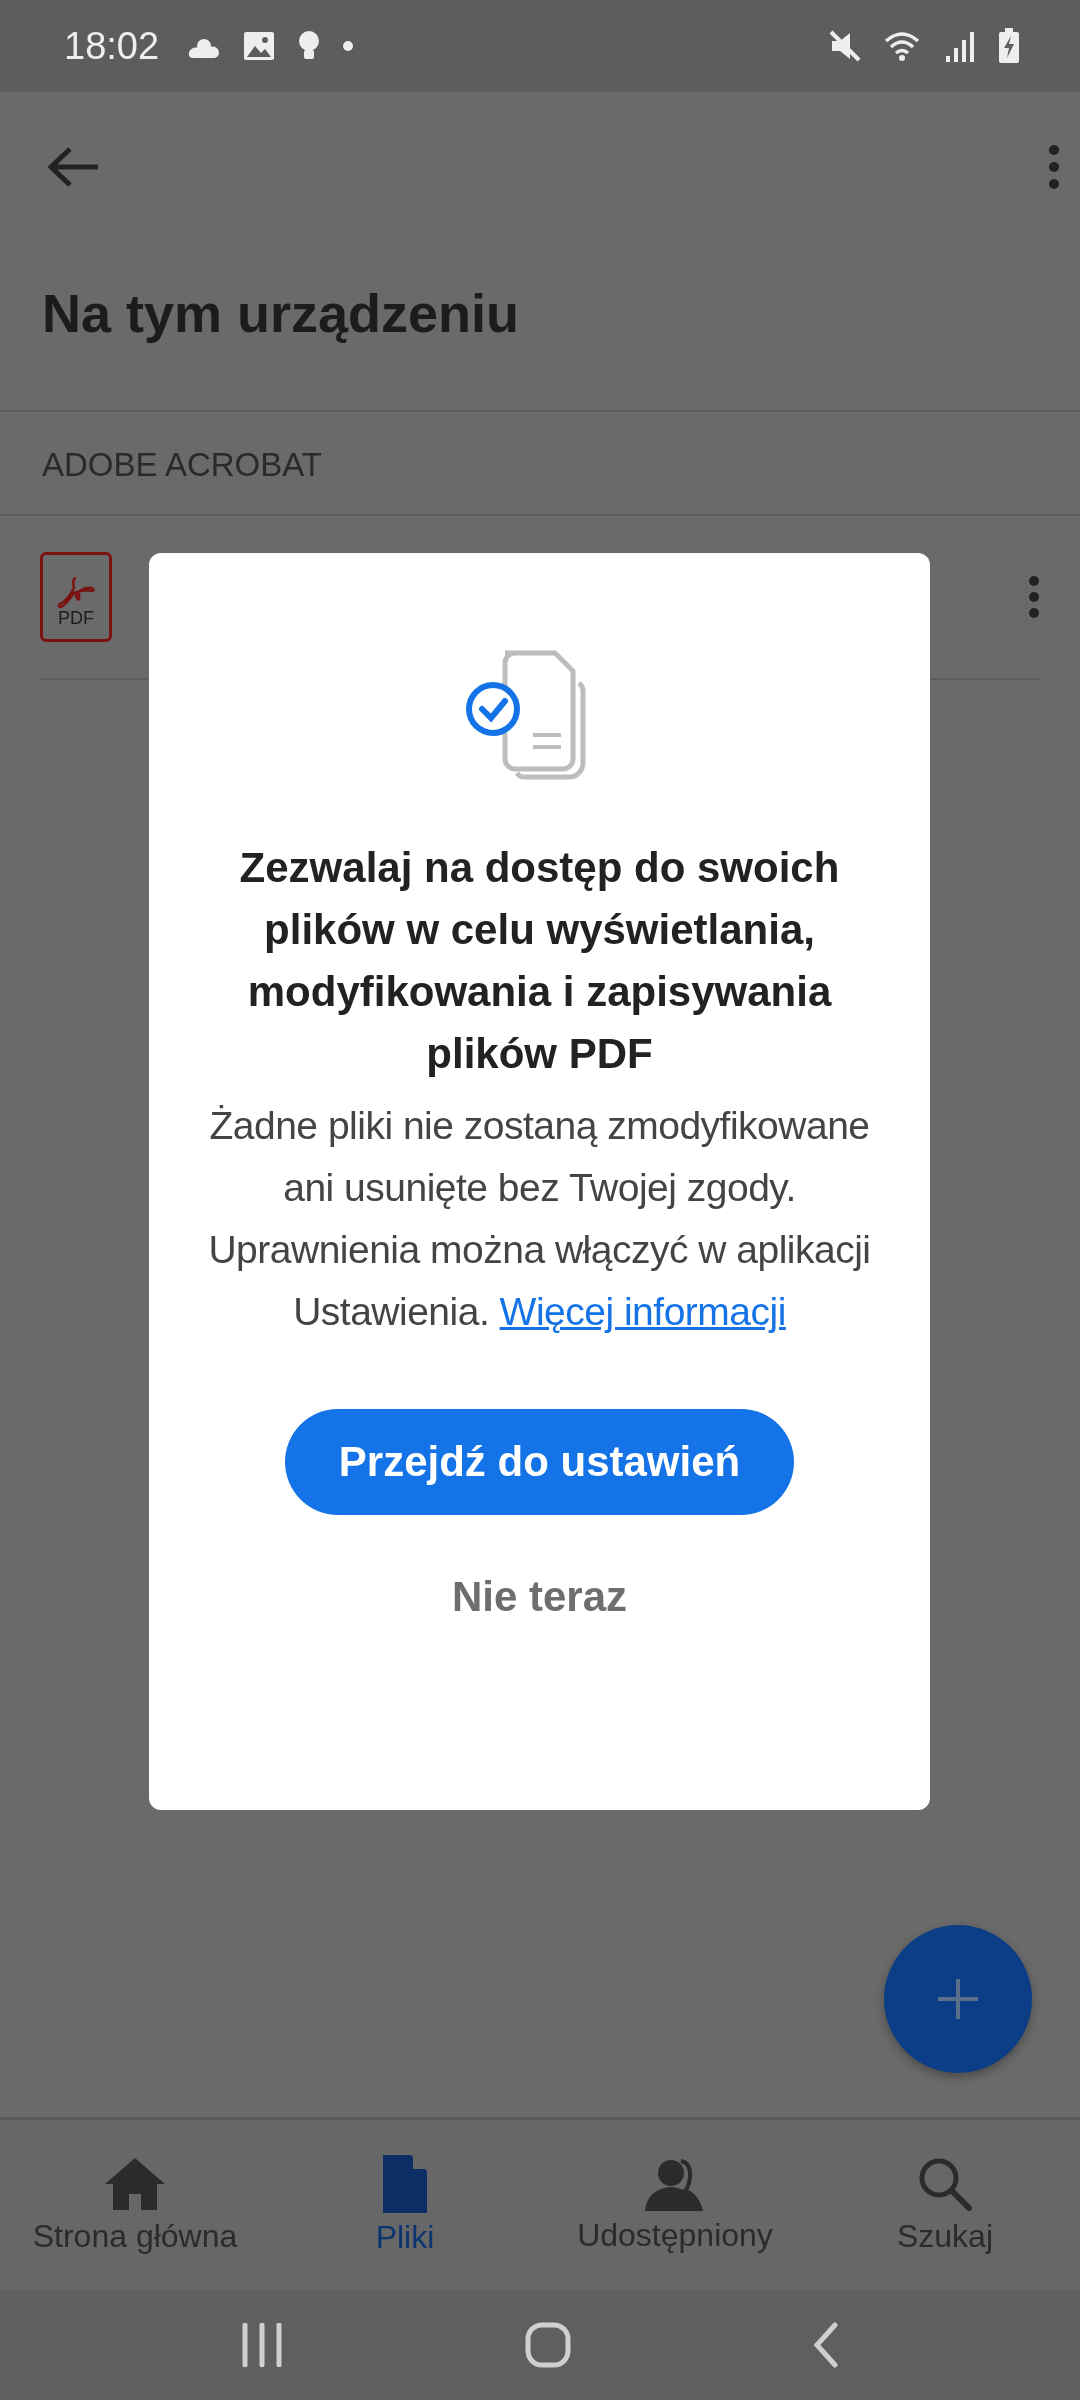 This screenshot has width=1080, height=2400. What do you see at coordinates (961, 46) in the screenshot?
I see `signal-icon` at bounding box center [961, 46].